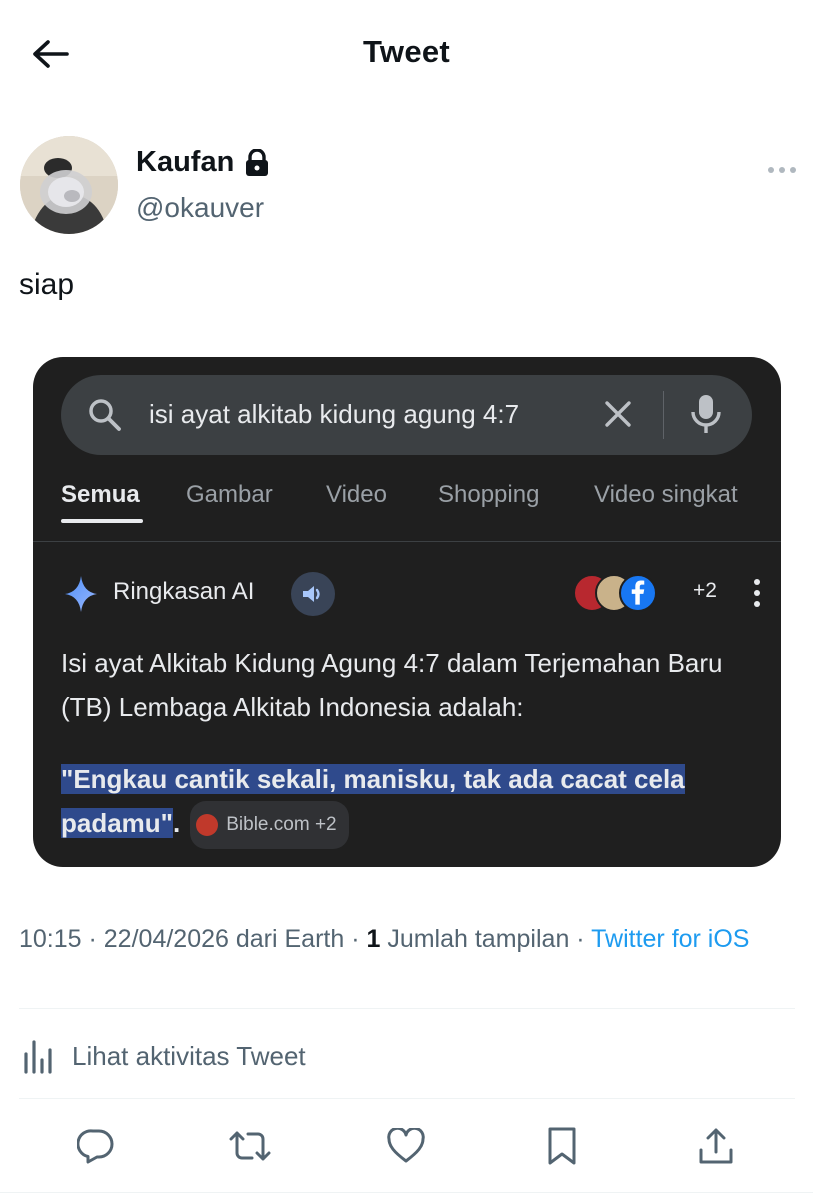 Image resolution: width=813 pixels, height=1200 pixels. What do you see at coordinates (207, 825) in the screenshot?
I see `holy-bible-icon` at bounding box center [207, 825].